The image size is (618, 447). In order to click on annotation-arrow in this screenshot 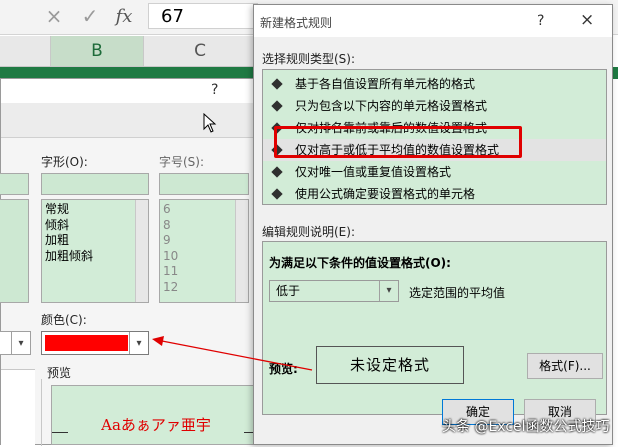, I will do `click(232, 353)`.